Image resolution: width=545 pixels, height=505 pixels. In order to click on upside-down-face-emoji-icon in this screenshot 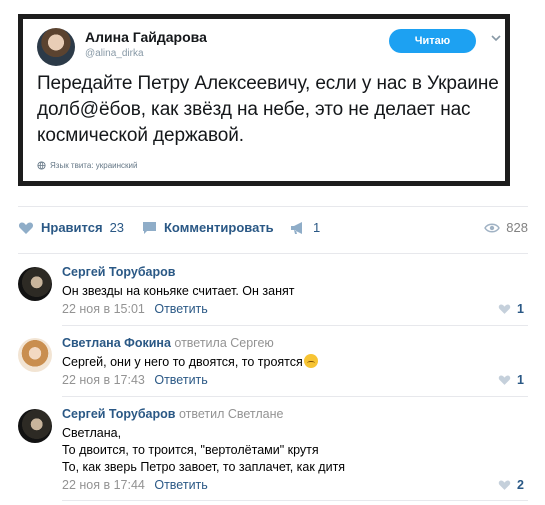, I will do `click(310, 361)`.